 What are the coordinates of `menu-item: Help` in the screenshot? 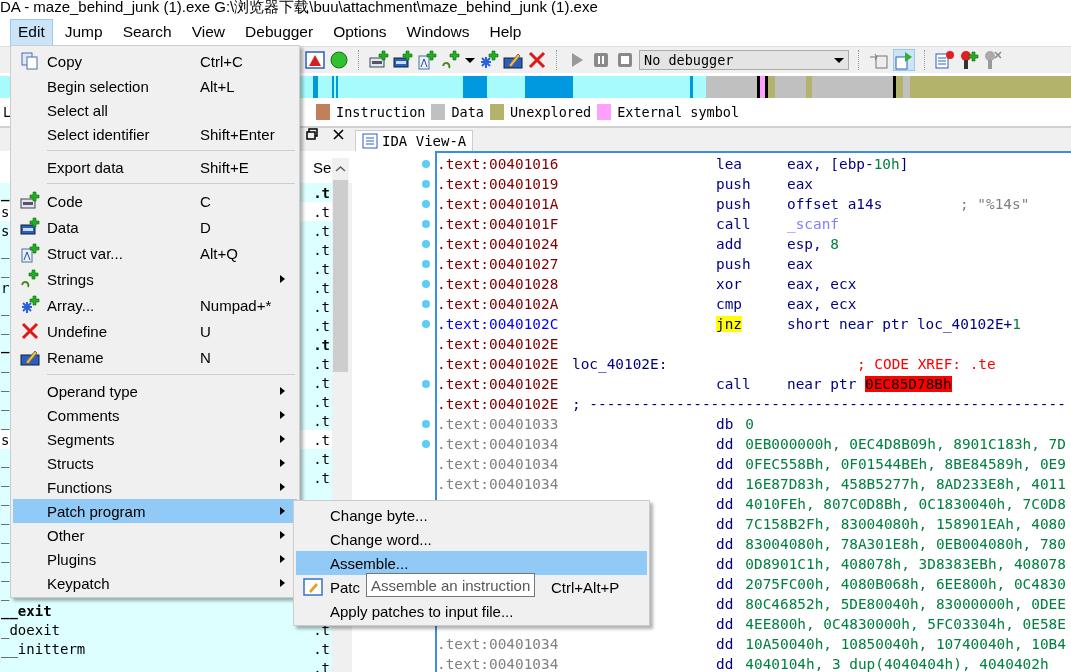 It's located at (505, 32).